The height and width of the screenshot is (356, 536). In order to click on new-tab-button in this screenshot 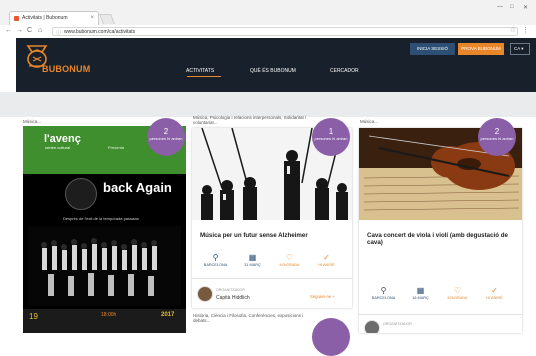, I will do `click(107, 19)`.